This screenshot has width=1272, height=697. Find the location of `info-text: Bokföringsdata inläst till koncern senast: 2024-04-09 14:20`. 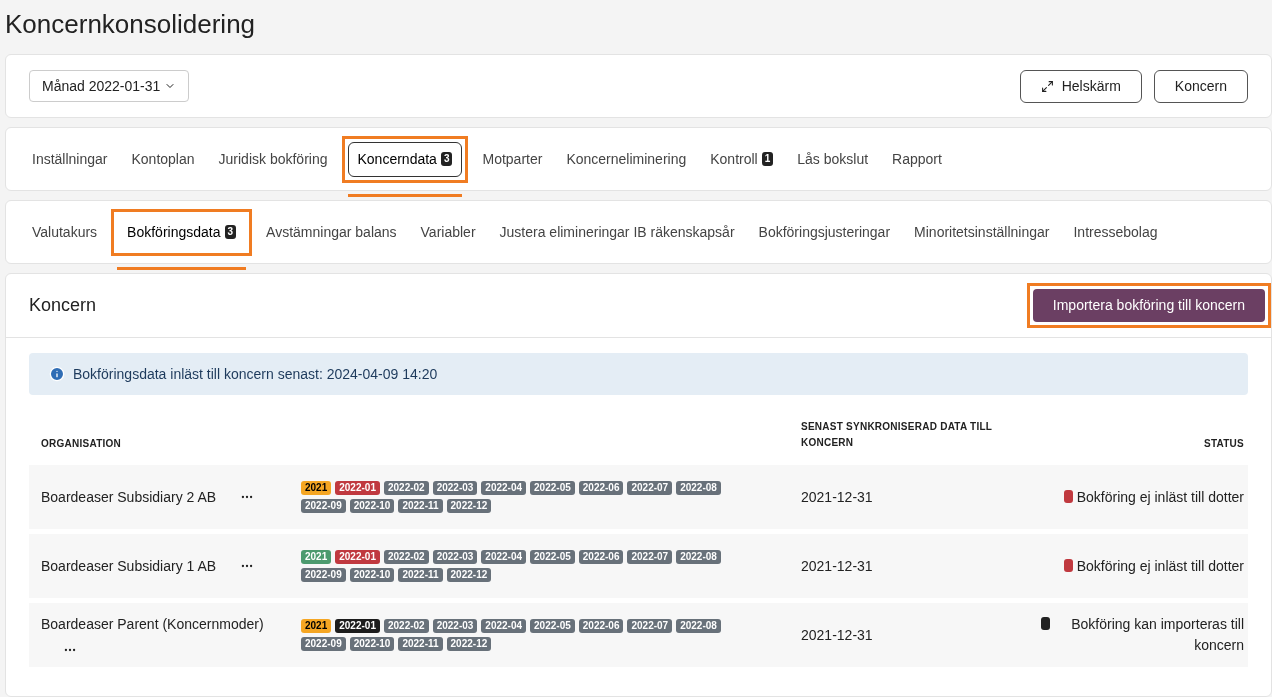

info-text: Bokföringsdata inläst till koncern senast: 2024-04-09 14:20 is located at coordinates (255, 374).